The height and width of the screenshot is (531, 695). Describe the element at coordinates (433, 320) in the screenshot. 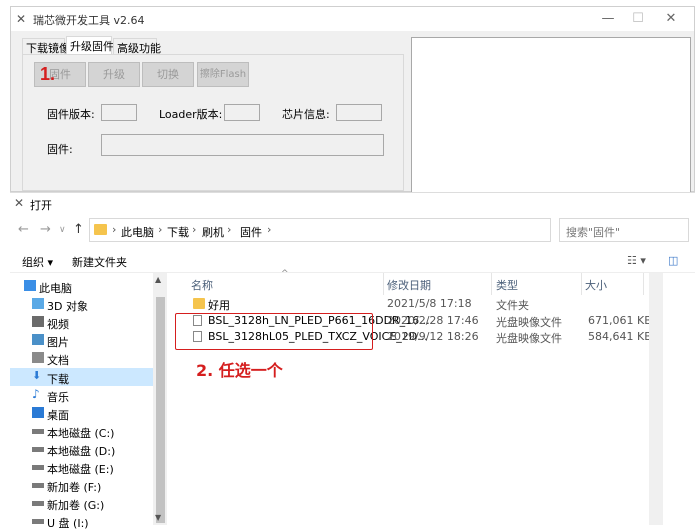

I see `file-date: 2020/2/28 17:46` at that location.